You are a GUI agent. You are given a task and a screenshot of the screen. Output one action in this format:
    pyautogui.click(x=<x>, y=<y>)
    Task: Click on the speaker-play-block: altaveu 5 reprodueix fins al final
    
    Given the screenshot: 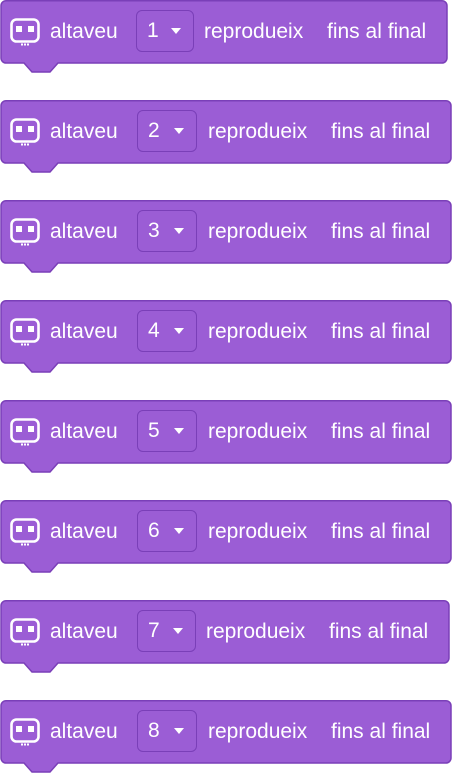 What is the action you would take?
    pyautogui.click(x=226, y=440)
    